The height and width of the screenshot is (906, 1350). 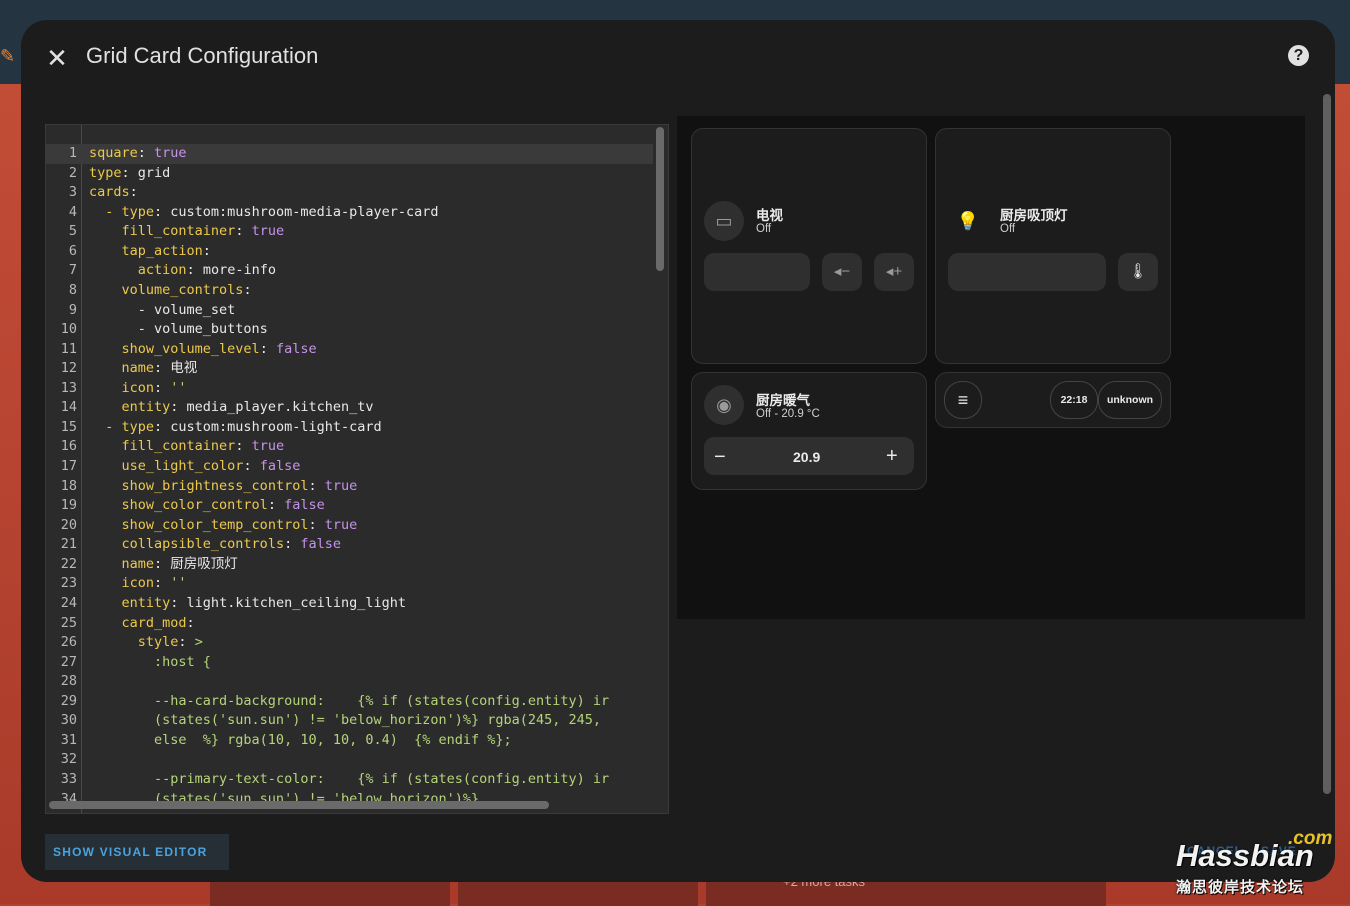 I want to click on code-text: style: >, so click(x=170, y=642).